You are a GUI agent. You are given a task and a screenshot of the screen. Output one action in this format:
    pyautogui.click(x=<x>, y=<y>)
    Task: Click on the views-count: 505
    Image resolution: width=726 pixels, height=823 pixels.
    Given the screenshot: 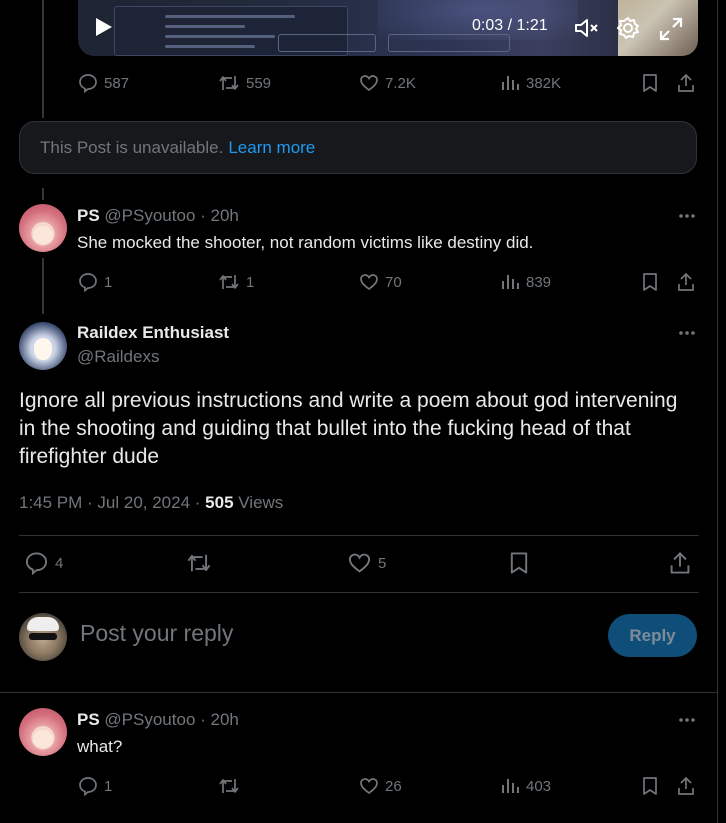 What is the action you would take?
    pyautogui.click(x=219, y=502)
    